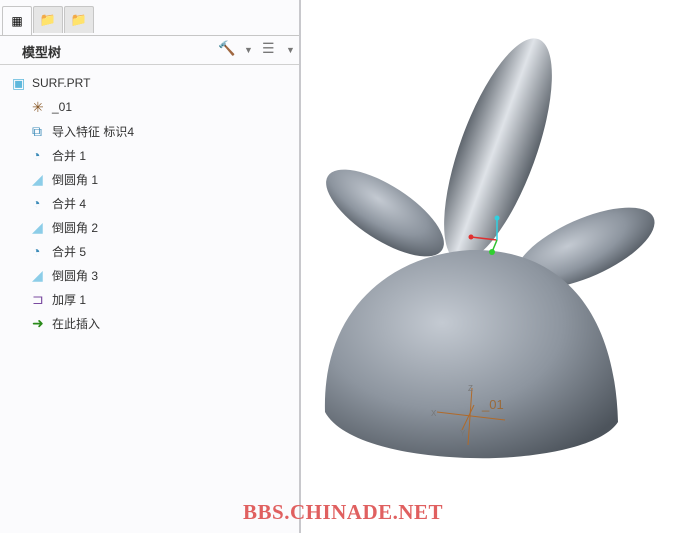 This screenshot has width=683, height=538. I want to click on tree-item: ◢ 倒圆角 1, so click(65, 179).